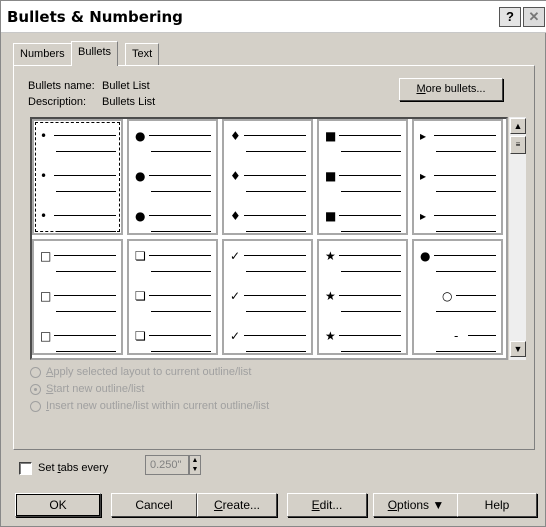 Image resolution: width=546 pixels, height=527 pixels. I want to click on apply-layout-radio, so click(35, 372).